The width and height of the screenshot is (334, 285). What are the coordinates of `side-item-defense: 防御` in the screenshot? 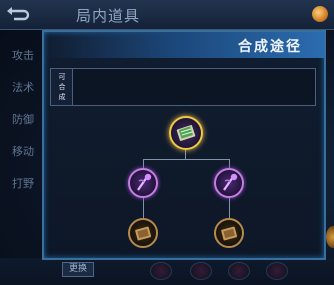 It's located at (21, 120).